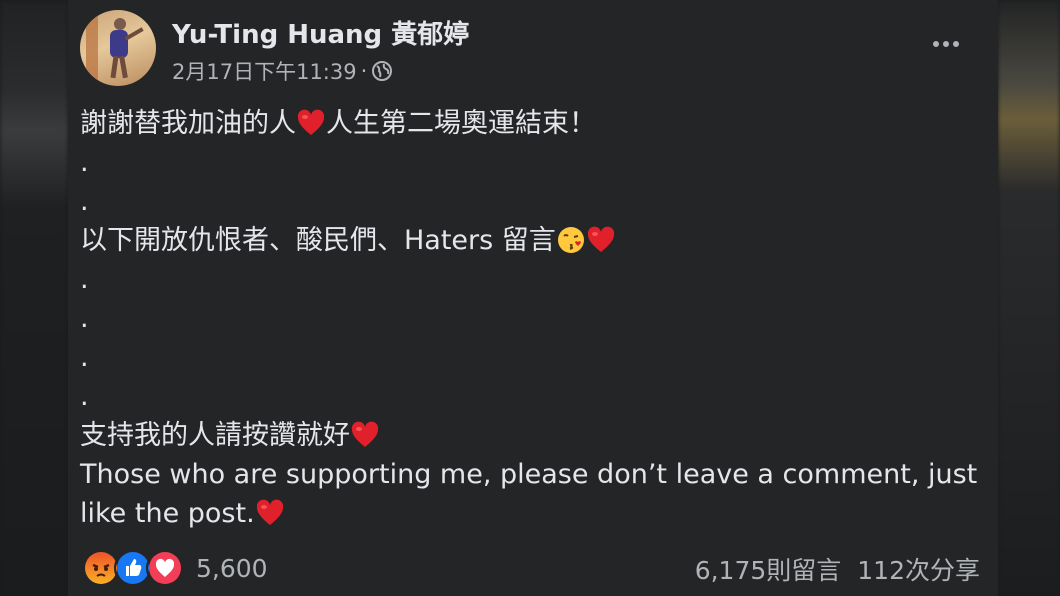  What do you see at coordinates (318, 240) in the screenshot?
I see `post-text: 以下開放仇恨者、酸民們、Haters 留言` at bounding box center [318, 240].